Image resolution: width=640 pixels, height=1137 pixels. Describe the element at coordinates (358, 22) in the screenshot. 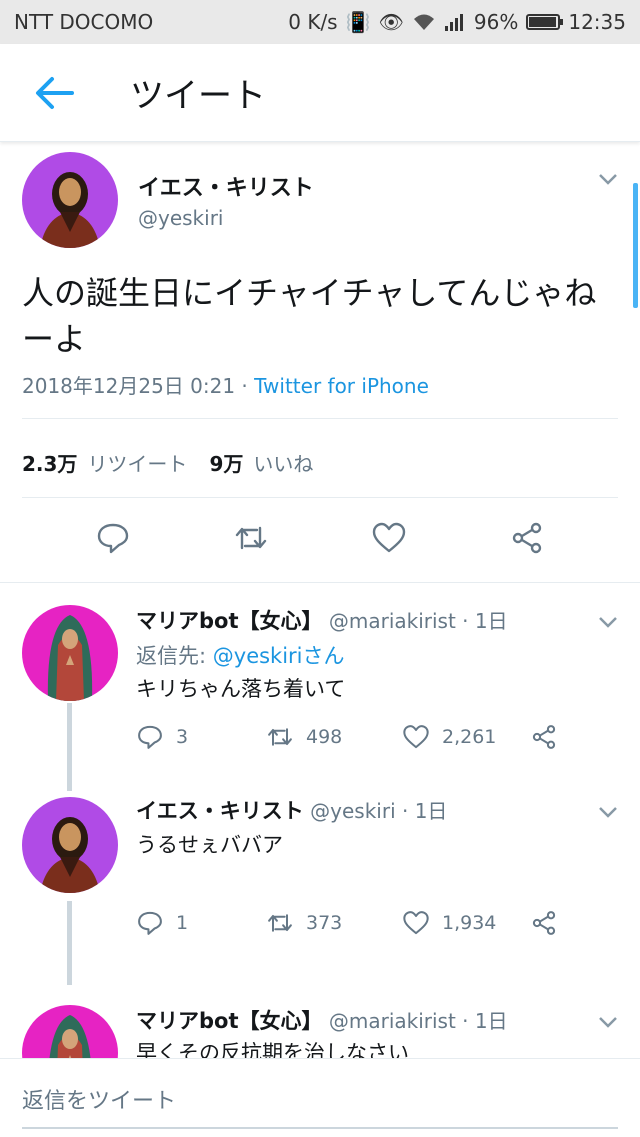

I see `vibrate-icon: 📳` at that location.